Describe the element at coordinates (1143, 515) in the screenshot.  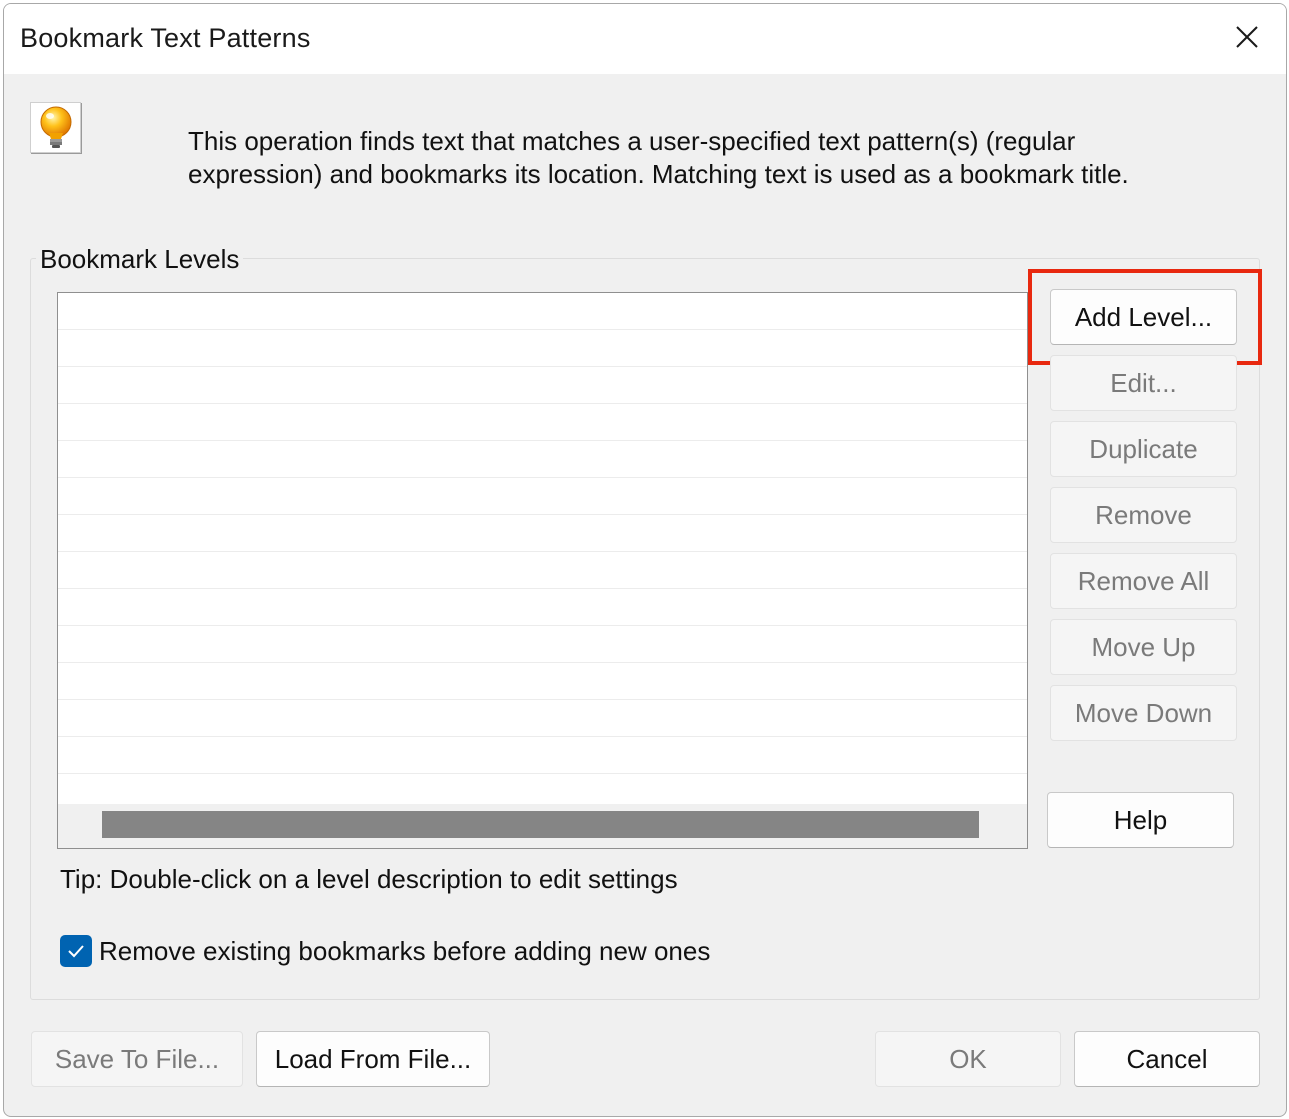
I see `remove-button: Remove` at that location.